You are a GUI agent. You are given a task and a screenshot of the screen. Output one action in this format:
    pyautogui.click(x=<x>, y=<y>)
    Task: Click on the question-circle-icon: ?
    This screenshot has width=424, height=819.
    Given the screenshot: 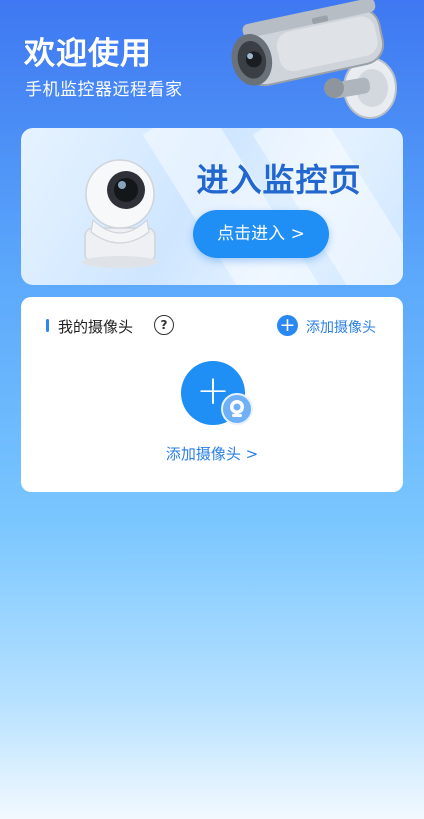 What is the action you would take?
    pyautogui.click(x=164, y=325)
    